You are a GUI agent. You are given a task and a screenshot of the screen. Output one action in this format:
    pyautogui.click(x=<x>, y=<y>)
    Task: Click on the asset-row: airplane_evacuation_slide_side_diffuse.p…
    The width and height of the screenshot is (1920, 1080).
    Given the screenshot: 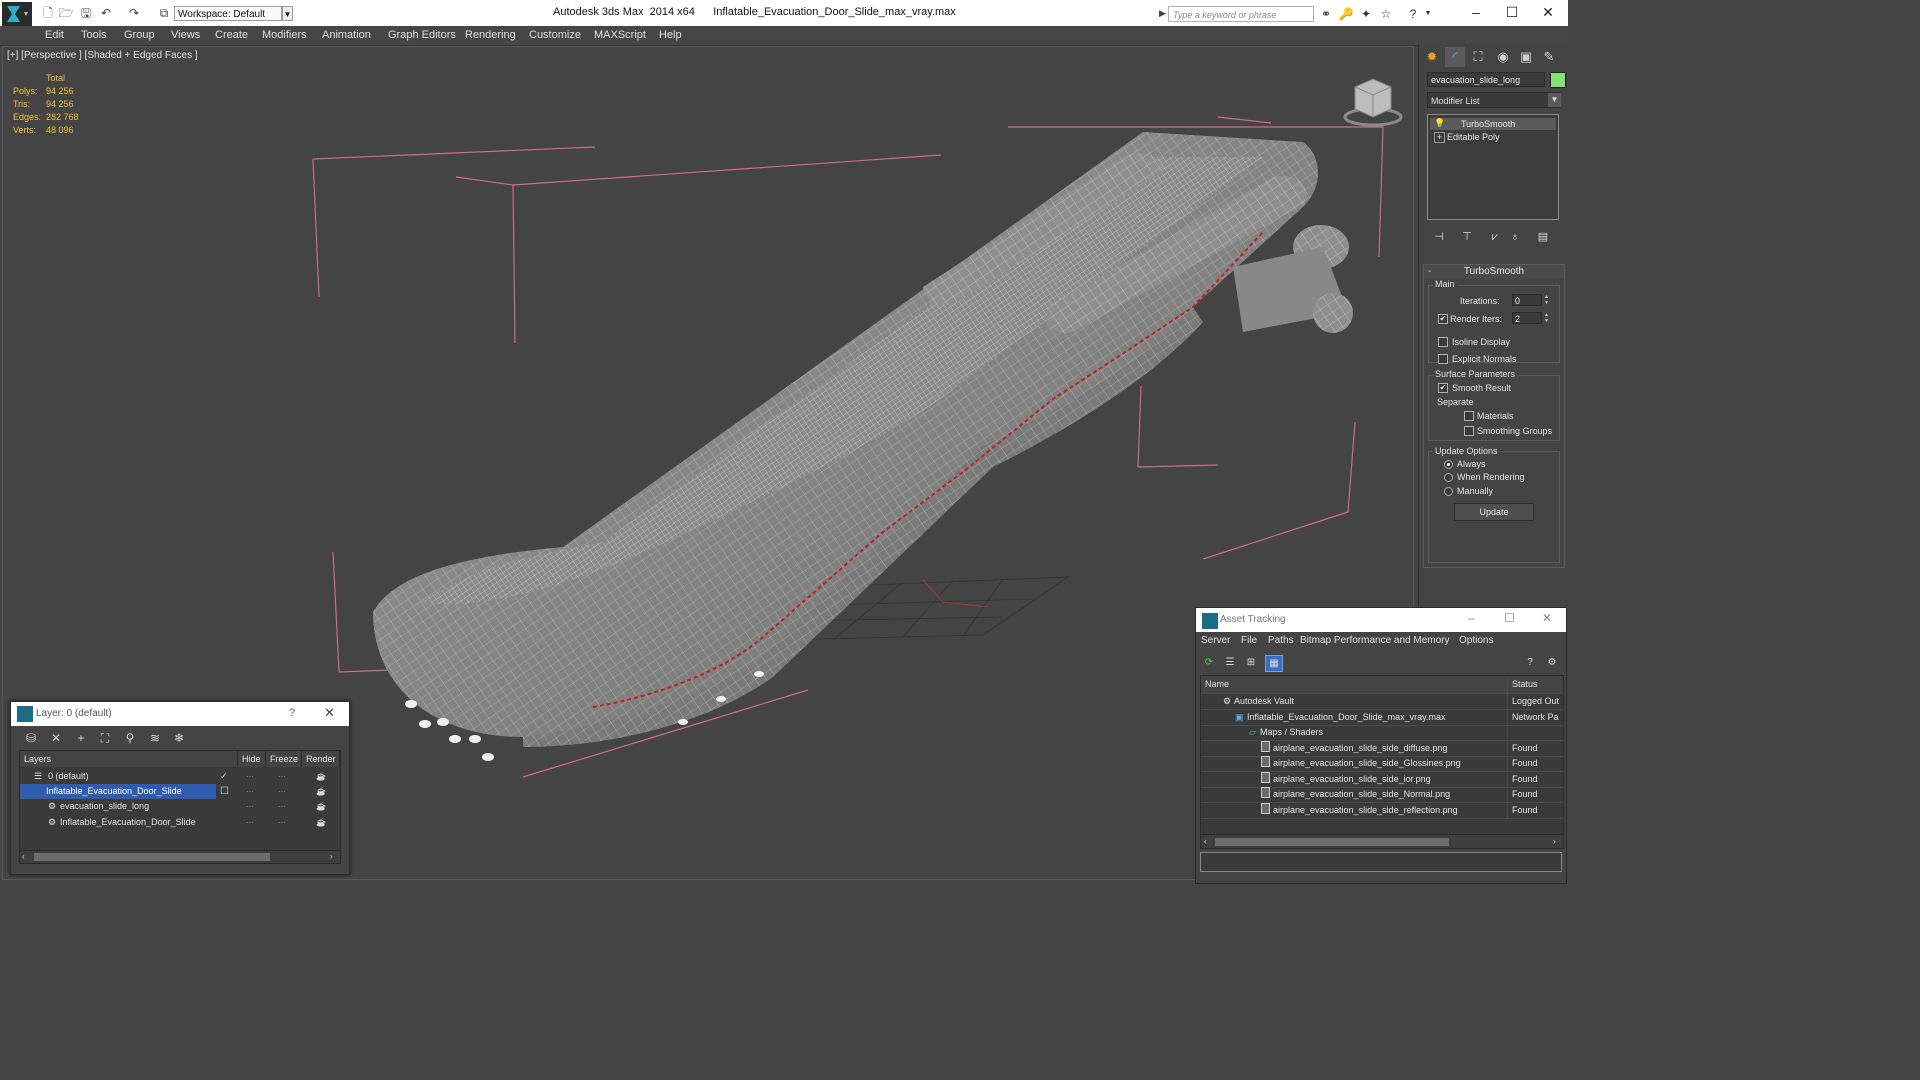 What is the action you would take?
    pyautogui.click(x=1382, y=749)
    